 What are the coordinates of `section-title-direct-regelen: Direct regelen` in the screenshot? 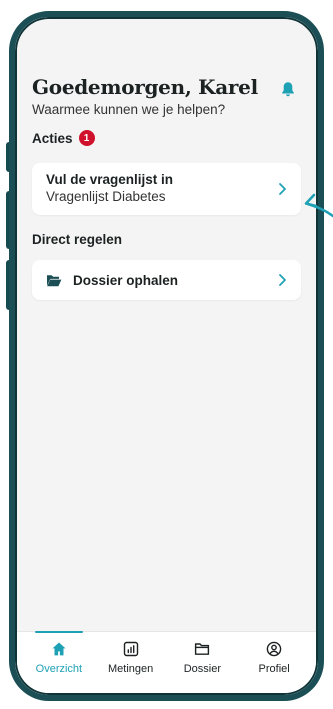 It's located at (77, 239).